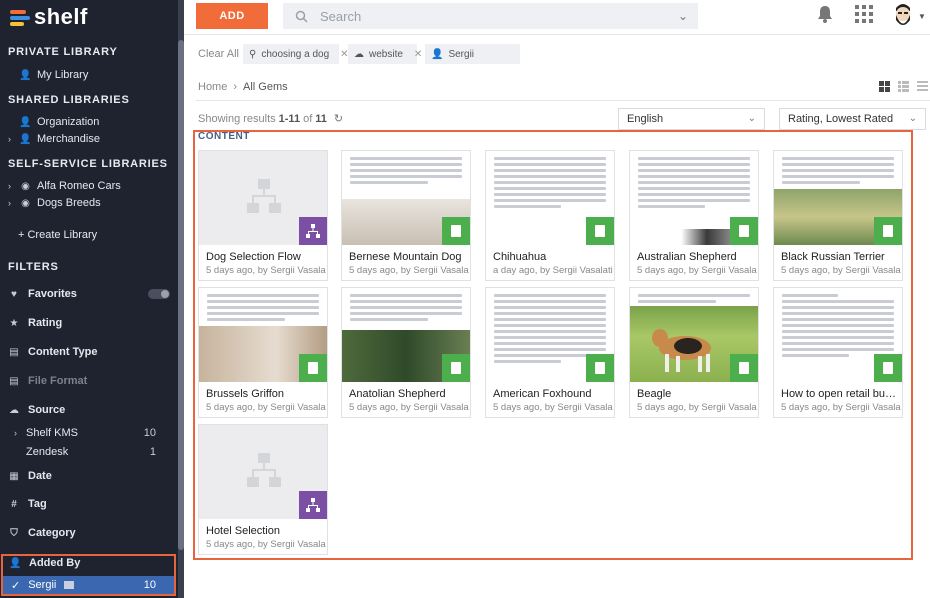 The height and width of the screenshot is (598, 930). What do you see at coordinates (25, 122) in the screenshot?
I see `user-icon: 👤` at bounding box center [25, 122].